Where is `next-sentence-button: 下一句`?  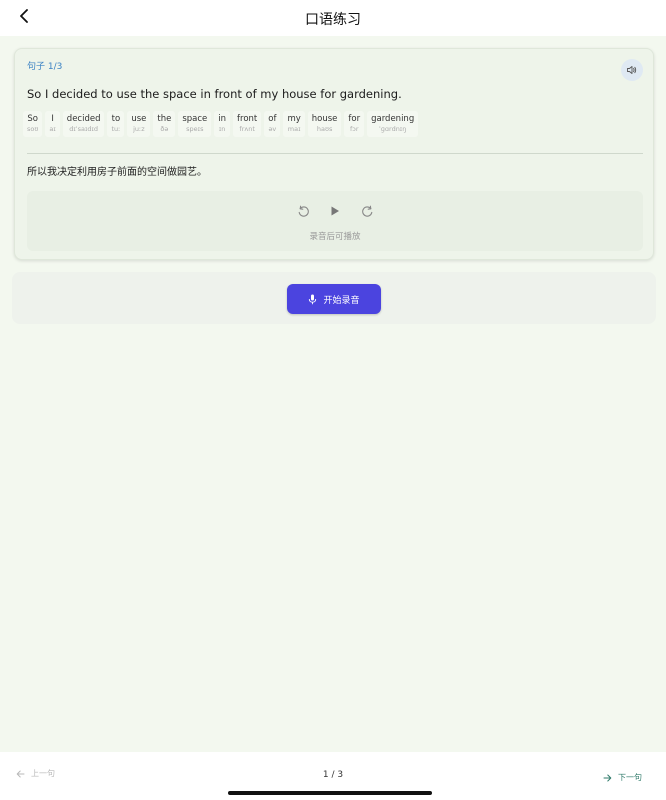
next-sentence-button: 下一句 is located at coordinates (622, 777).